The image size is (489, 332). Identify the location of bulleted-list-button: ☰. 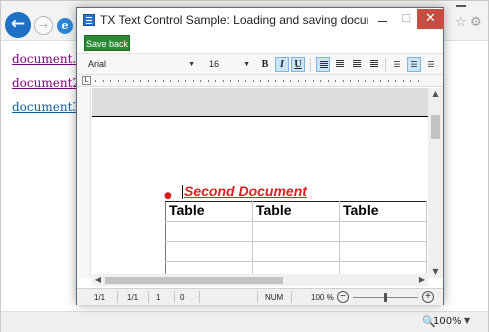
(414, 64).